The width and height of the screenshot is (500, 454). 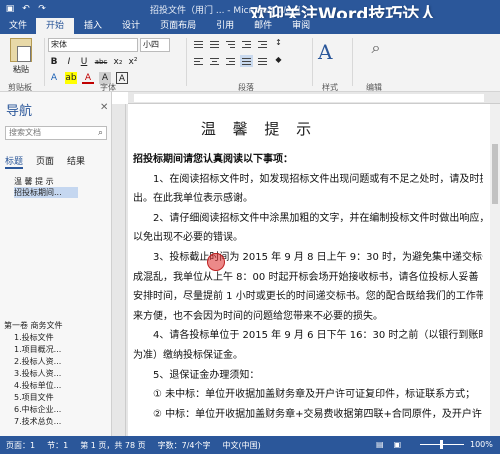 What do you see at coordinates (304, 395) in the screenshot?
I see `document-line: ① 未中标：单位开收据加盖财务章及开户许可证复印件，标证联系方式；` at bounding box center [304, 395].